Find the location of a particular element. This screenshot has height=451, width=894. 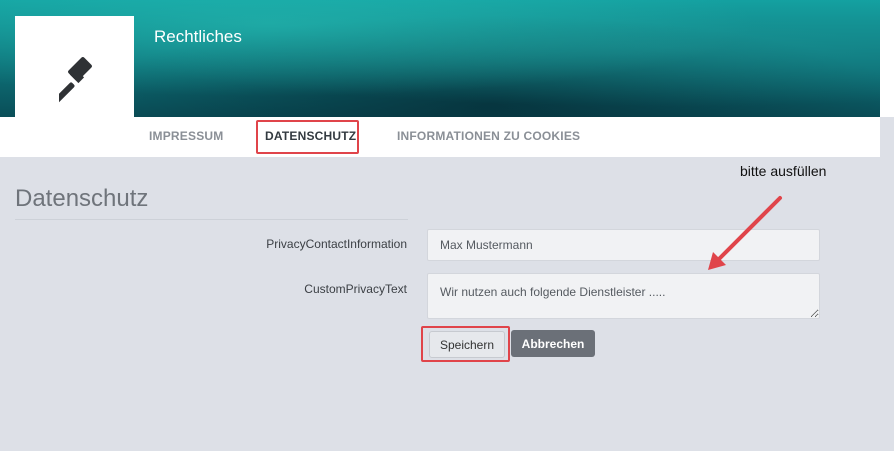

section-title: Datenschutz is located at coordinates (82, 198).